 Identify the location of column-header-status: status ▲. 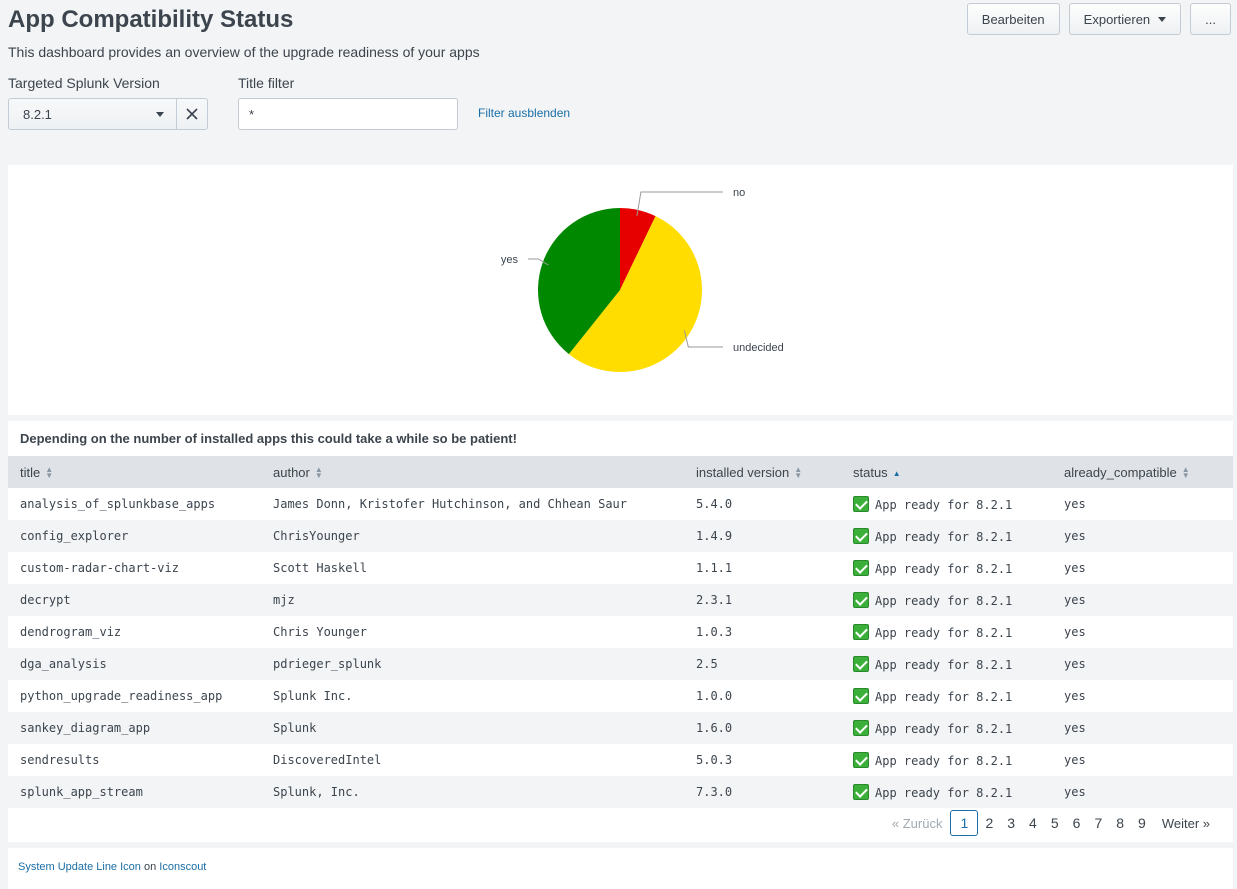
(946, 472).